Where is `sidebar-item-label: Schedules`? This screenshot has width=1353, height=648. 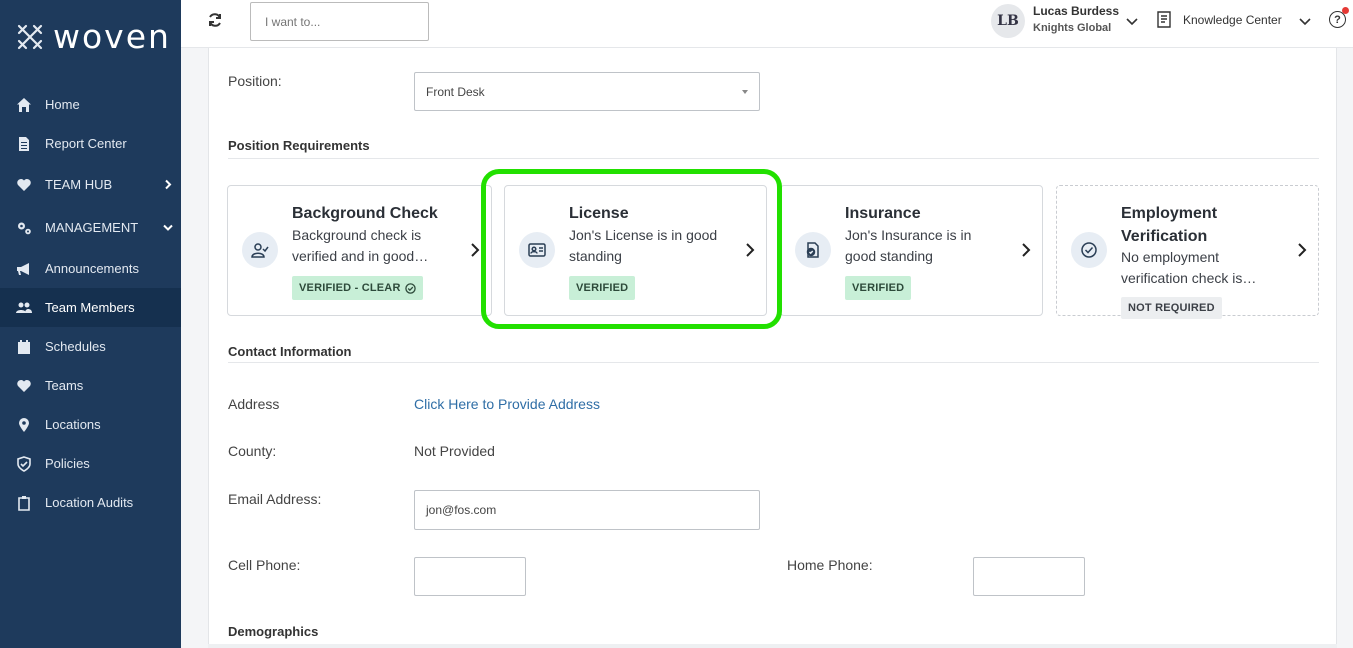 sidebar-item-label: Schedules is located at coordinates (75, 346).